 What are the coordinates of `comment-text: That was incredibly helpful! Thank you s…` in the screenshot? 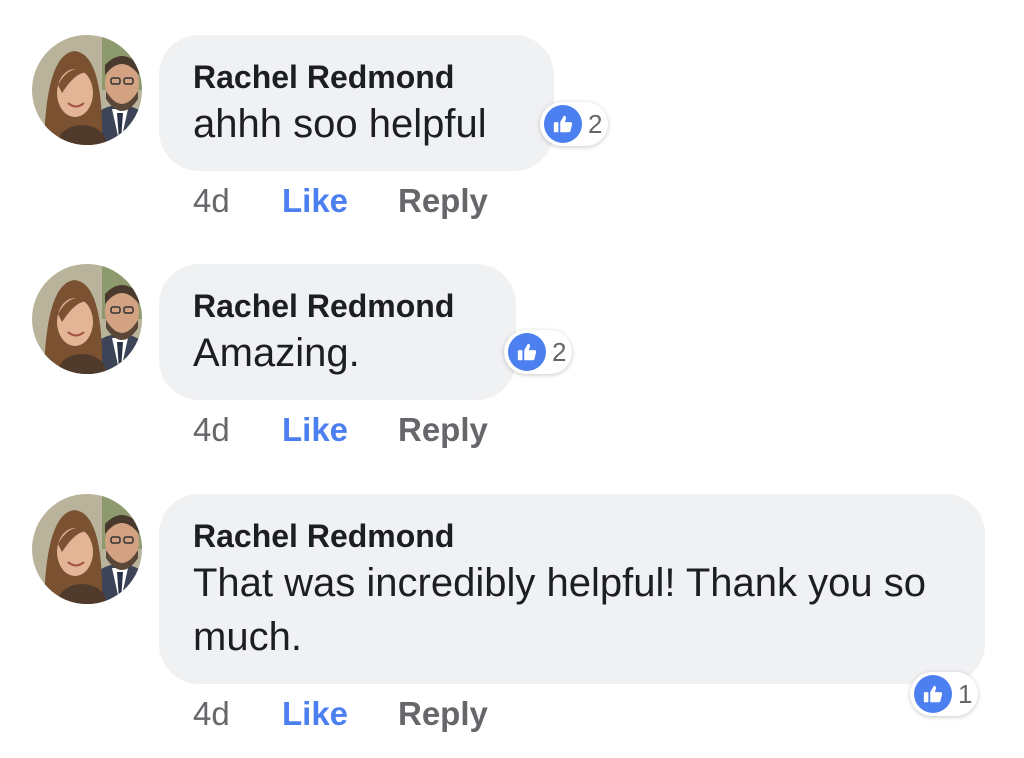 It's located at (559, 610).